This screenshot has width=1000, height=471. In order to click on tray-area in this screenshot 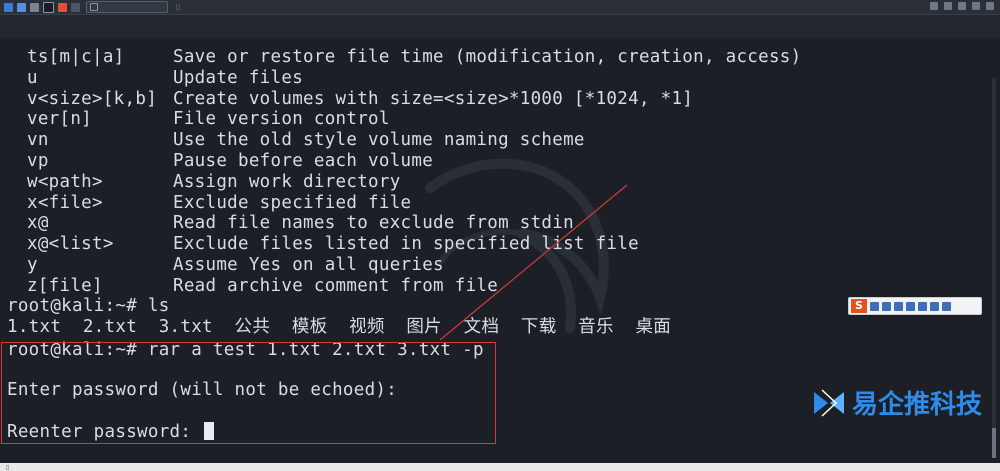, I will do `click(962, 6)`.